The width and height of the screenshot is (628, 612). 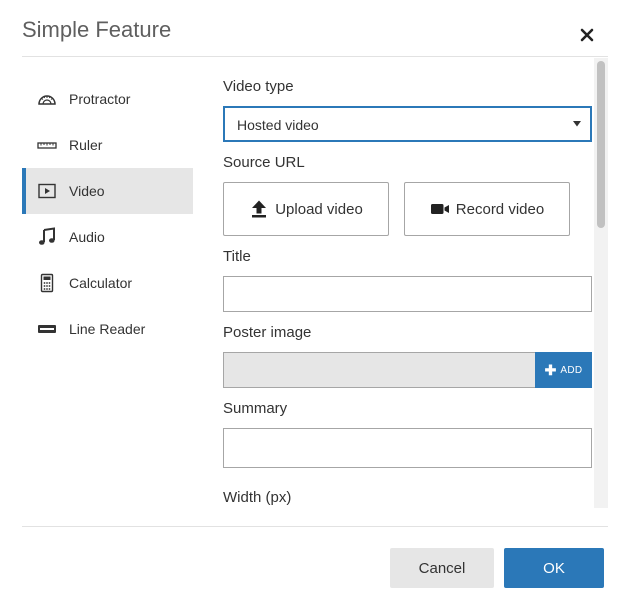 What do you see at coordinates (86, 145) in the screenshot?
I see `nav-item-label: Ruler` at bounding box center [86, 145].